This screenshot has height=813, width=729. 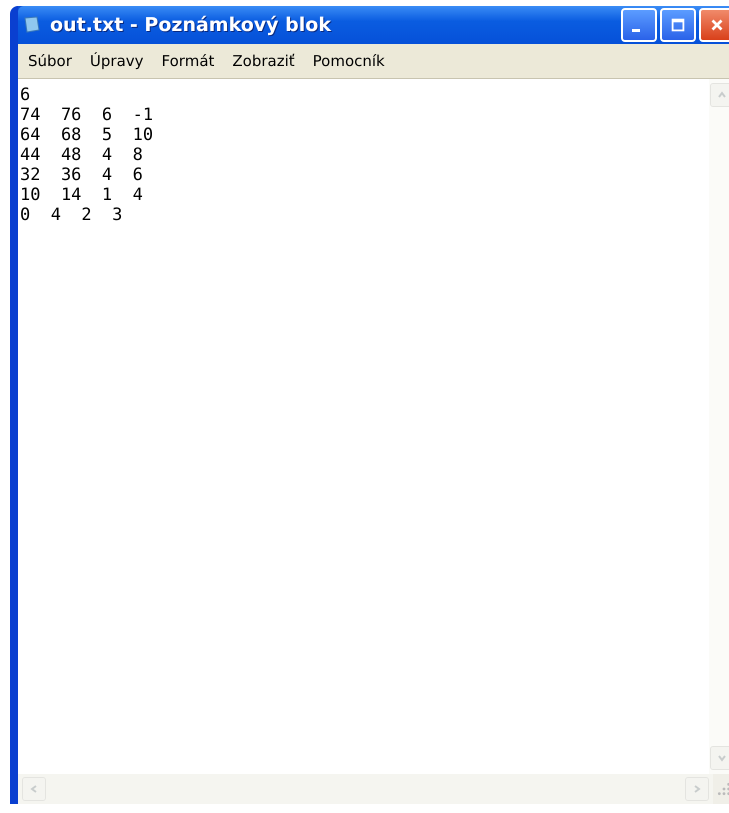 I want to click on text-line: 32 36 4 6, so click(x=82, y=175).